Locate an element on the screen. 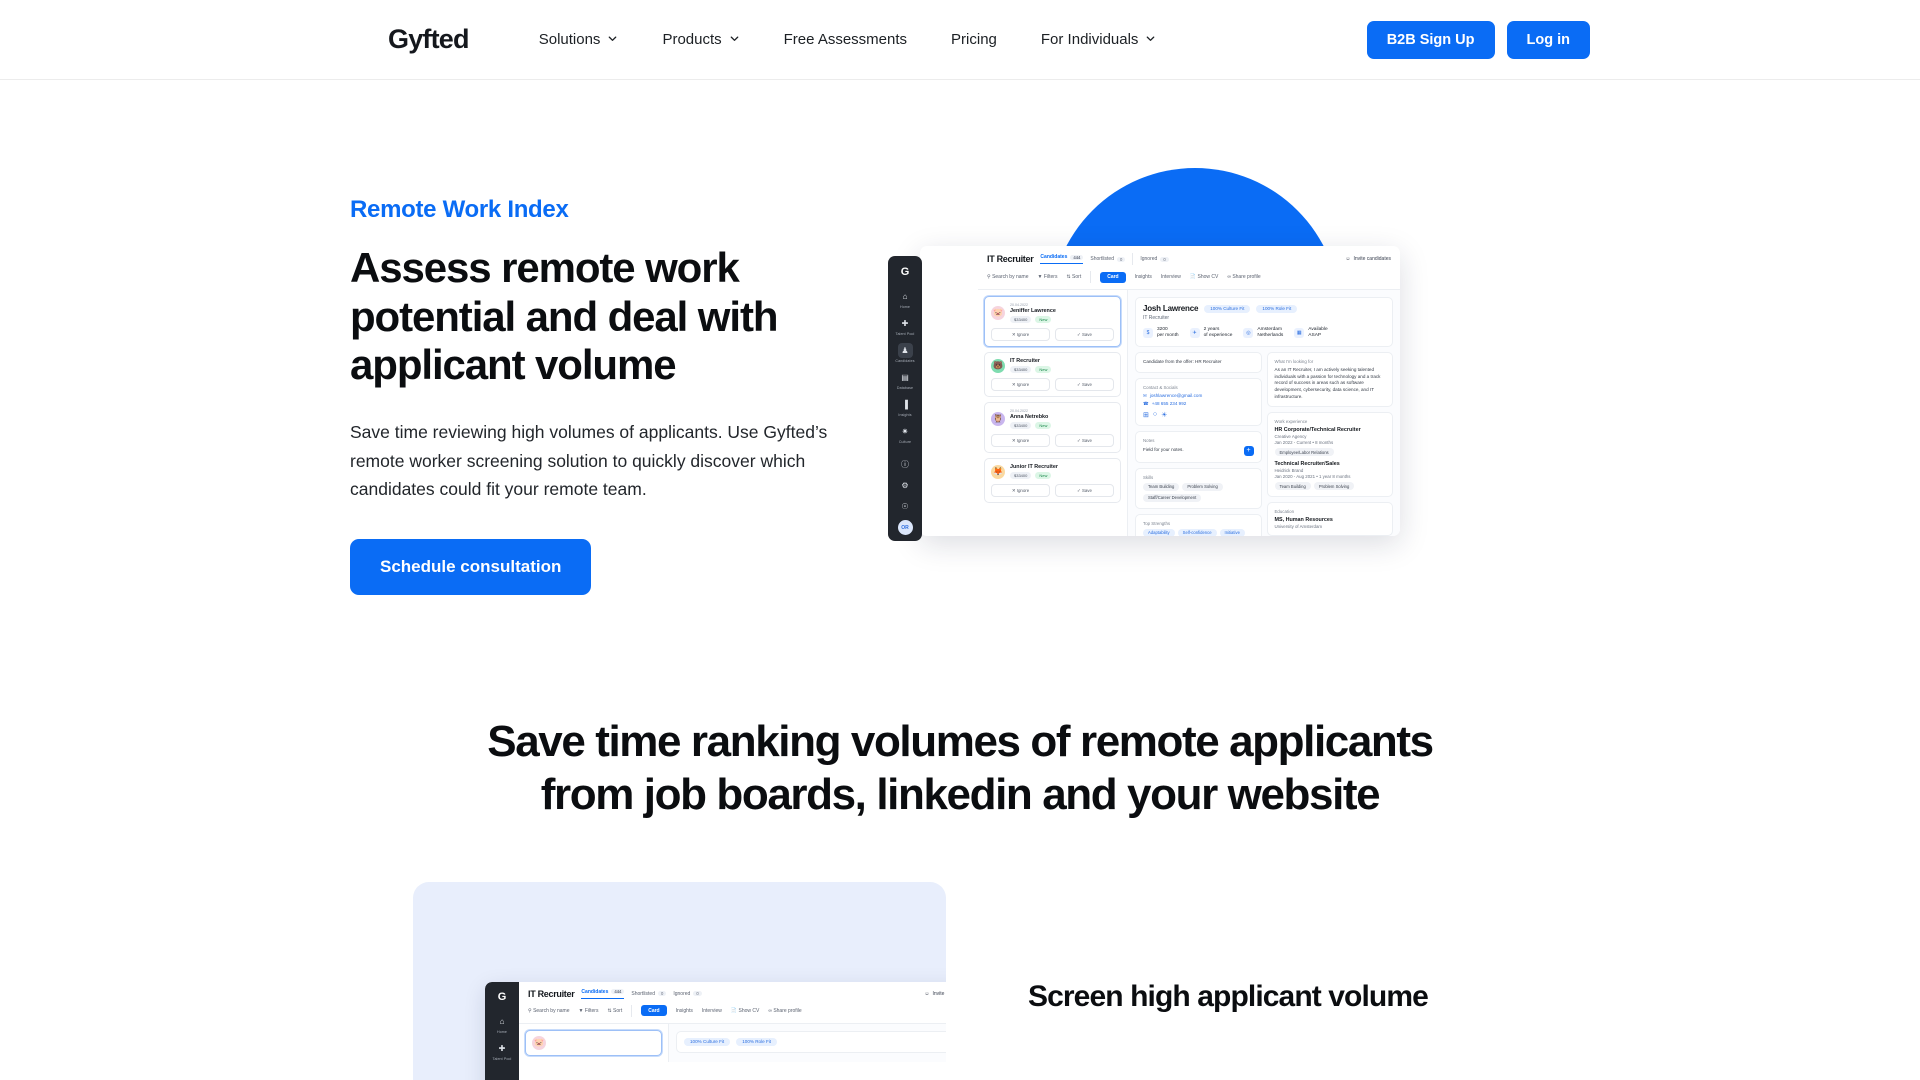  share-label: Share profile is located at coordinates (787, 1010).